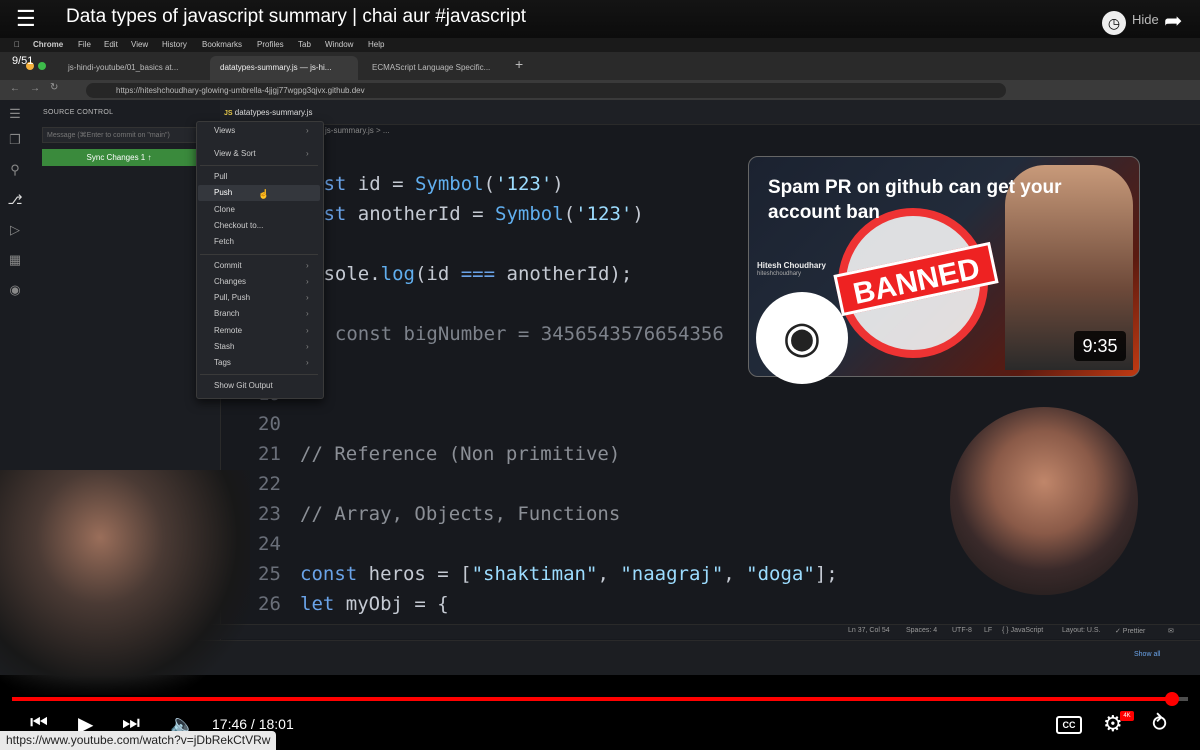  I want to click on menu-profiles: Profiles, so click(270, 44).